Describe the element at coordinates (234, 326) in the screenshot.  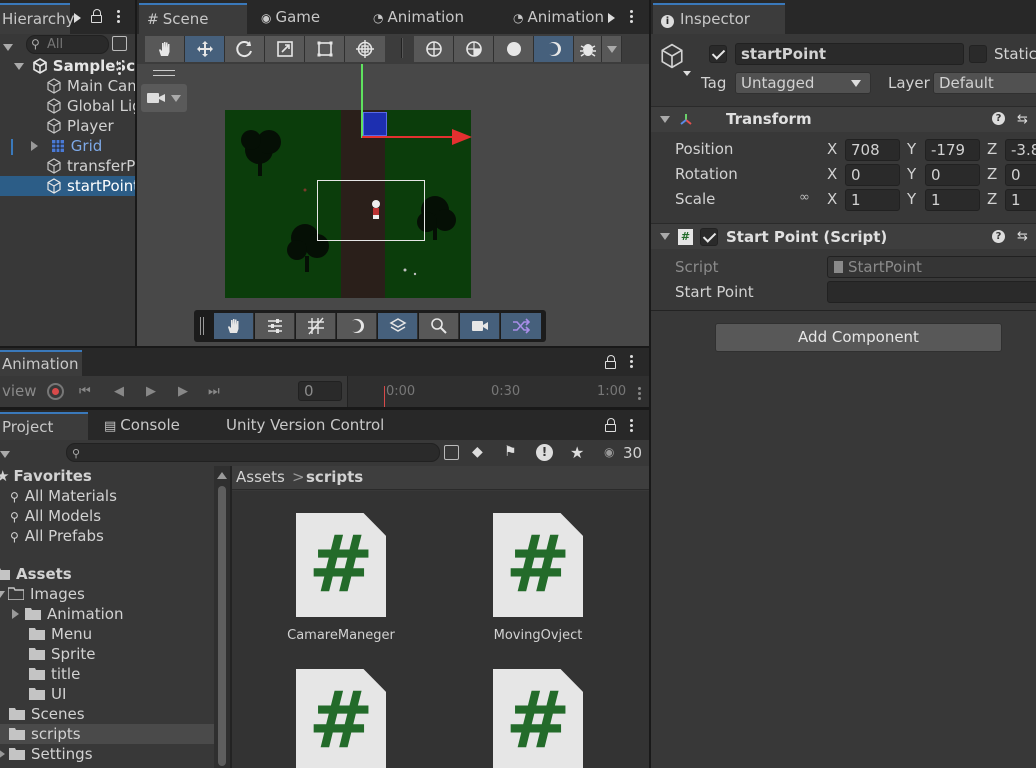
I see `overlay-hand-button` at that location.